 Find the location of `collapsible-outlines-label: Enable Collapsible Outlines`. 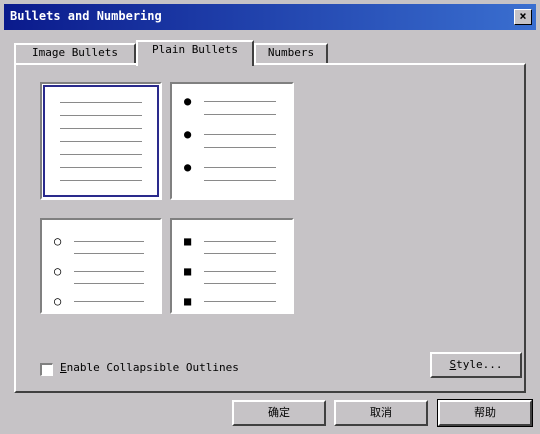

collapsible-outlines-label: Enable Collapsible Outlines is located at coordinates (149, 367).